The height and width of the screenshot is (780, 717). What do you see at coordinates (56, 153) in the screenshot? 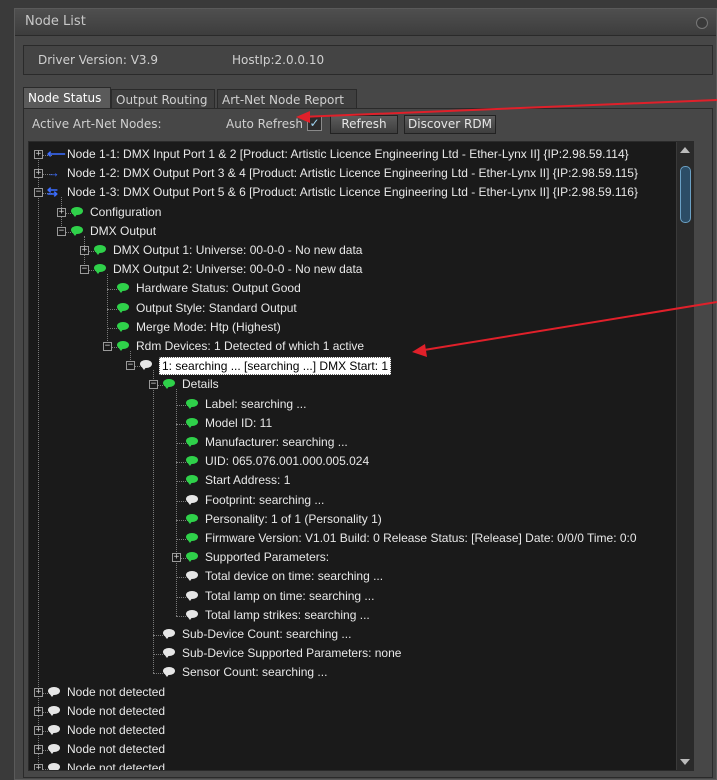
I see `input-port-arrow-icon: ⟵` at bounding box center [56, 153].